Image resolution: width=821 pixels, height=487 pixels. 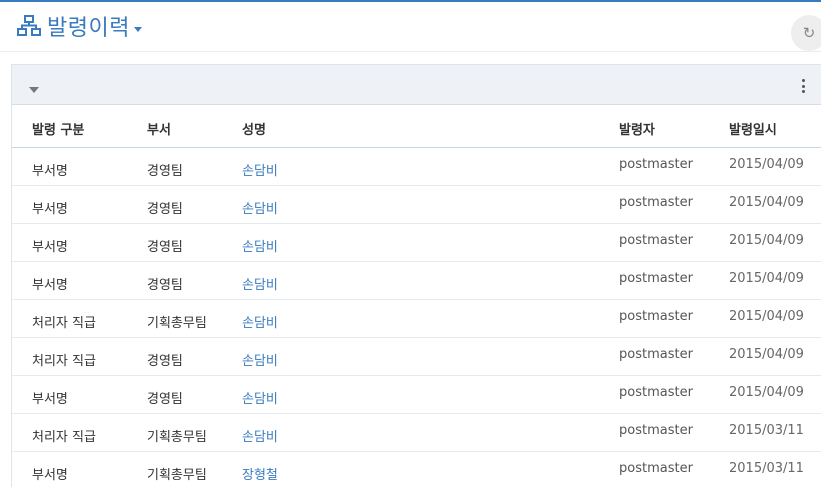 What do you see at coordinates (58, 128) in the screenshot?
I see `column-header-type: 발령 구분` at bounding box center [58, 128].